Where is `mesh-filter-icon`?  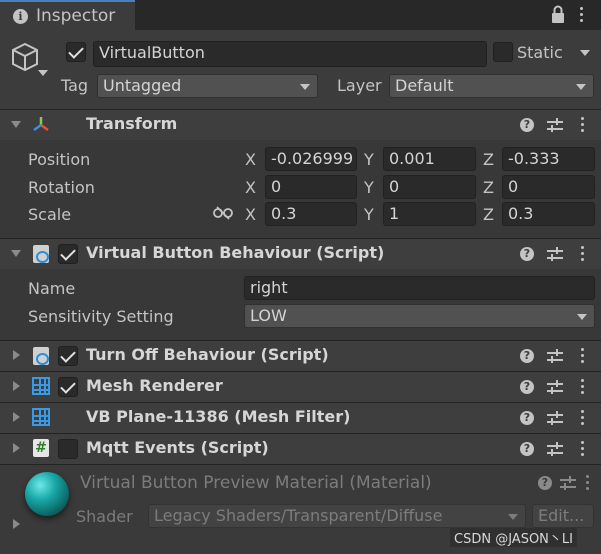
mesh-filter-icon is located at coordinates (41, 417).